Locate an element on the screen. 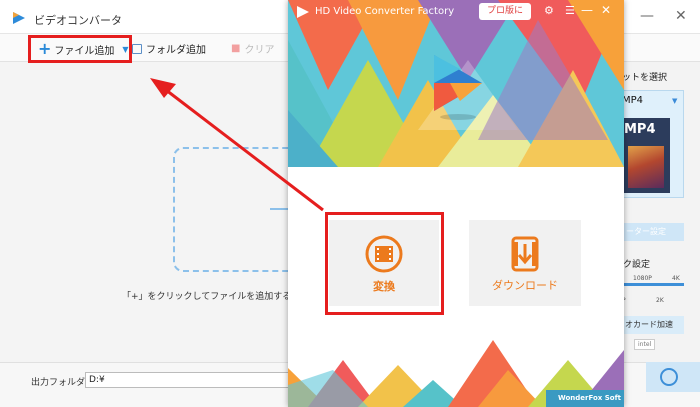 This screenshot has height=407, width=700. output-folder-input: D:¥ is located at coordinates (187, 380).